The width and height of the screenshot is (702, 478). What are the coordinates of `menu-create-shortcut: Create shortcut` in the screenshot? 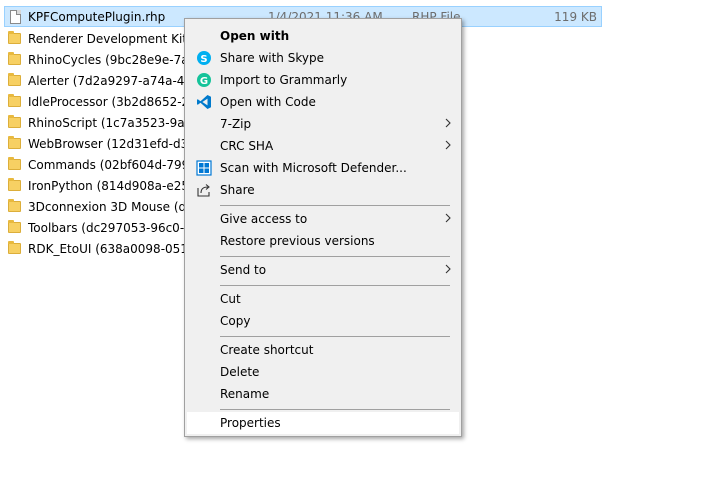 It's located at (323, 350).